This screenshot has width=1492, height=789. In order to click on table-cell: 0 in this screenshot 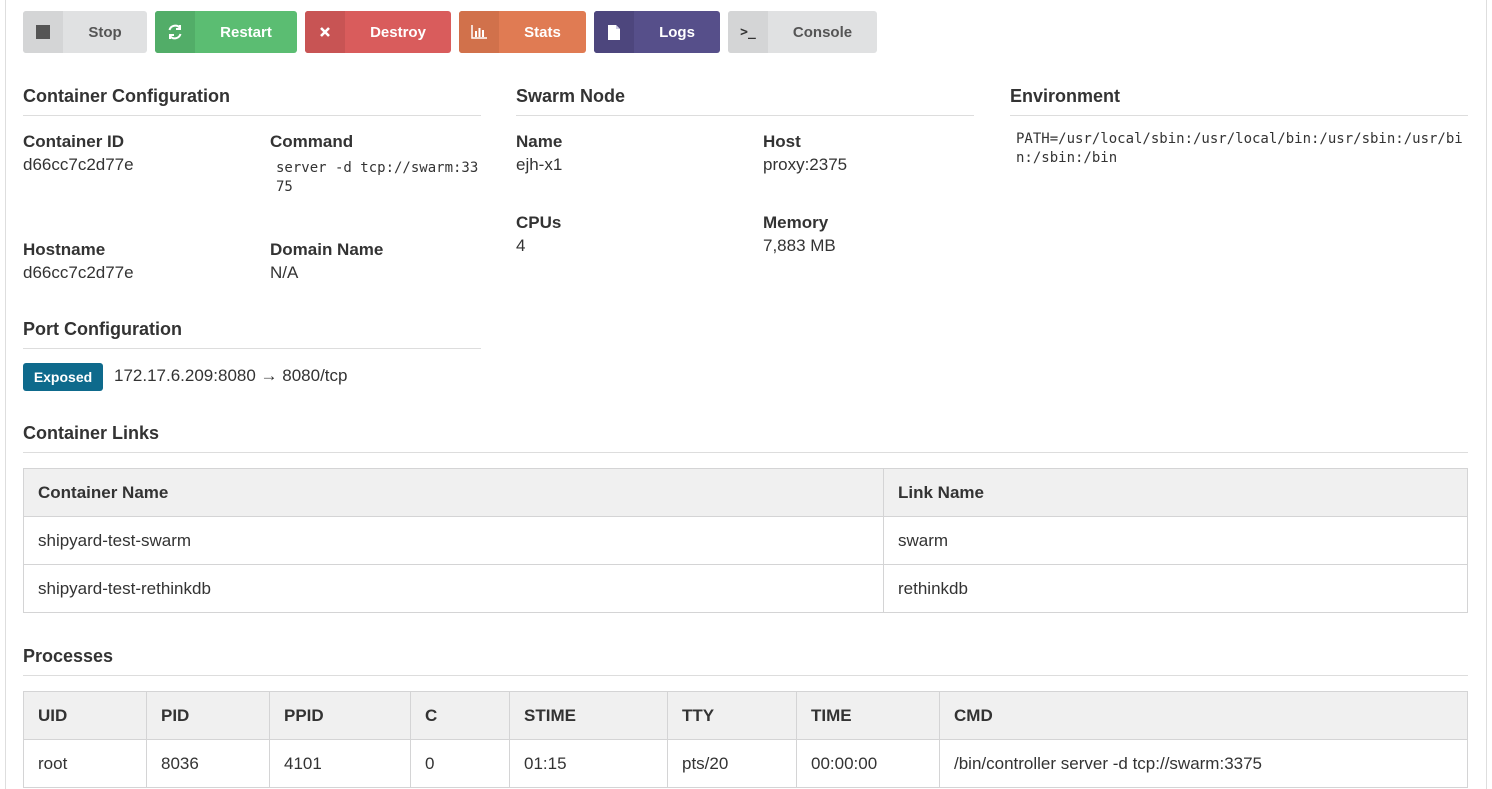, I will do `click(460, 763)`.